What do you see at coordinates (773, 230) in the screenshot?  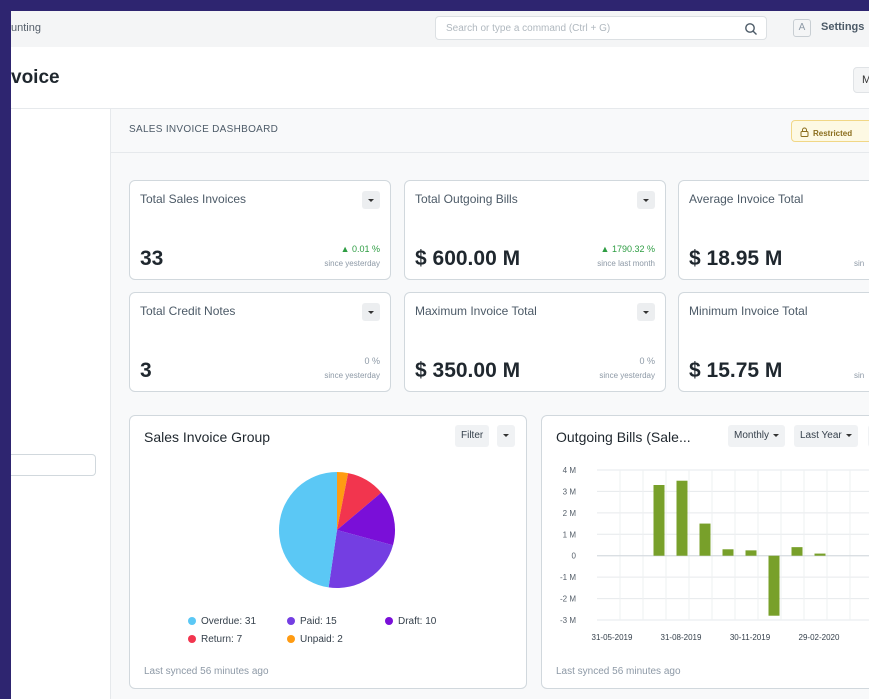 I see `card-average-invoice-total: Average Invoice Total $ 18.95 M sin` at bounding box center [773, 230].